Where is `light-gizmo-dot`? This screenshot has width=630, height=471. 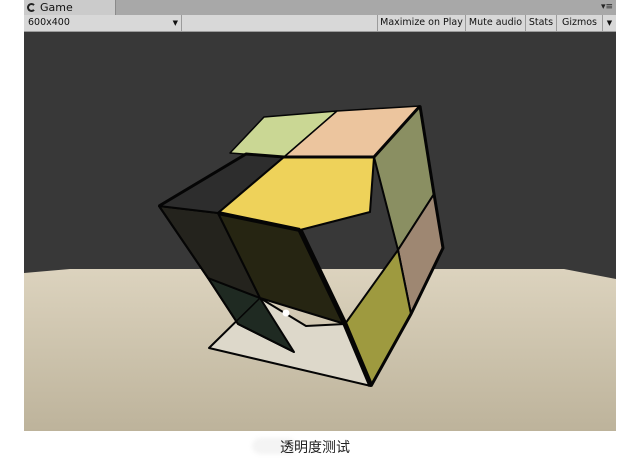 light-gizmo-dot is located at coordinates (286, 313).